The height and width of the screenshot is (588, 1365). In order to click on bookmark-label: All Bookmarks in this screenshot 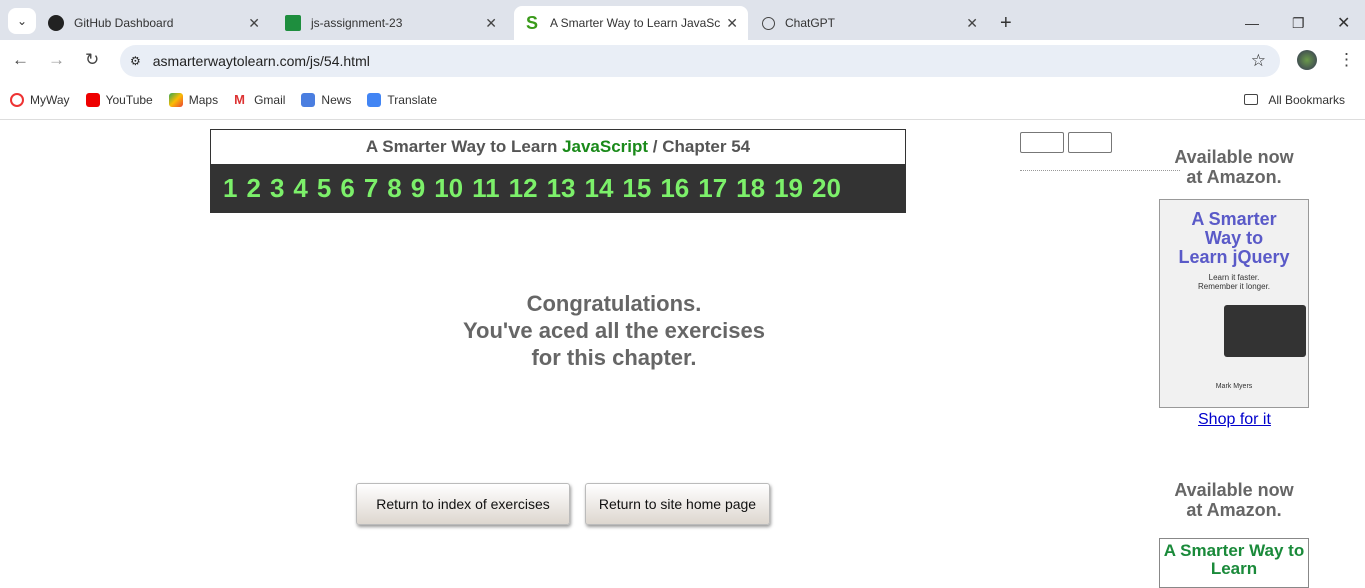, I will do `click(1306, 99)`.